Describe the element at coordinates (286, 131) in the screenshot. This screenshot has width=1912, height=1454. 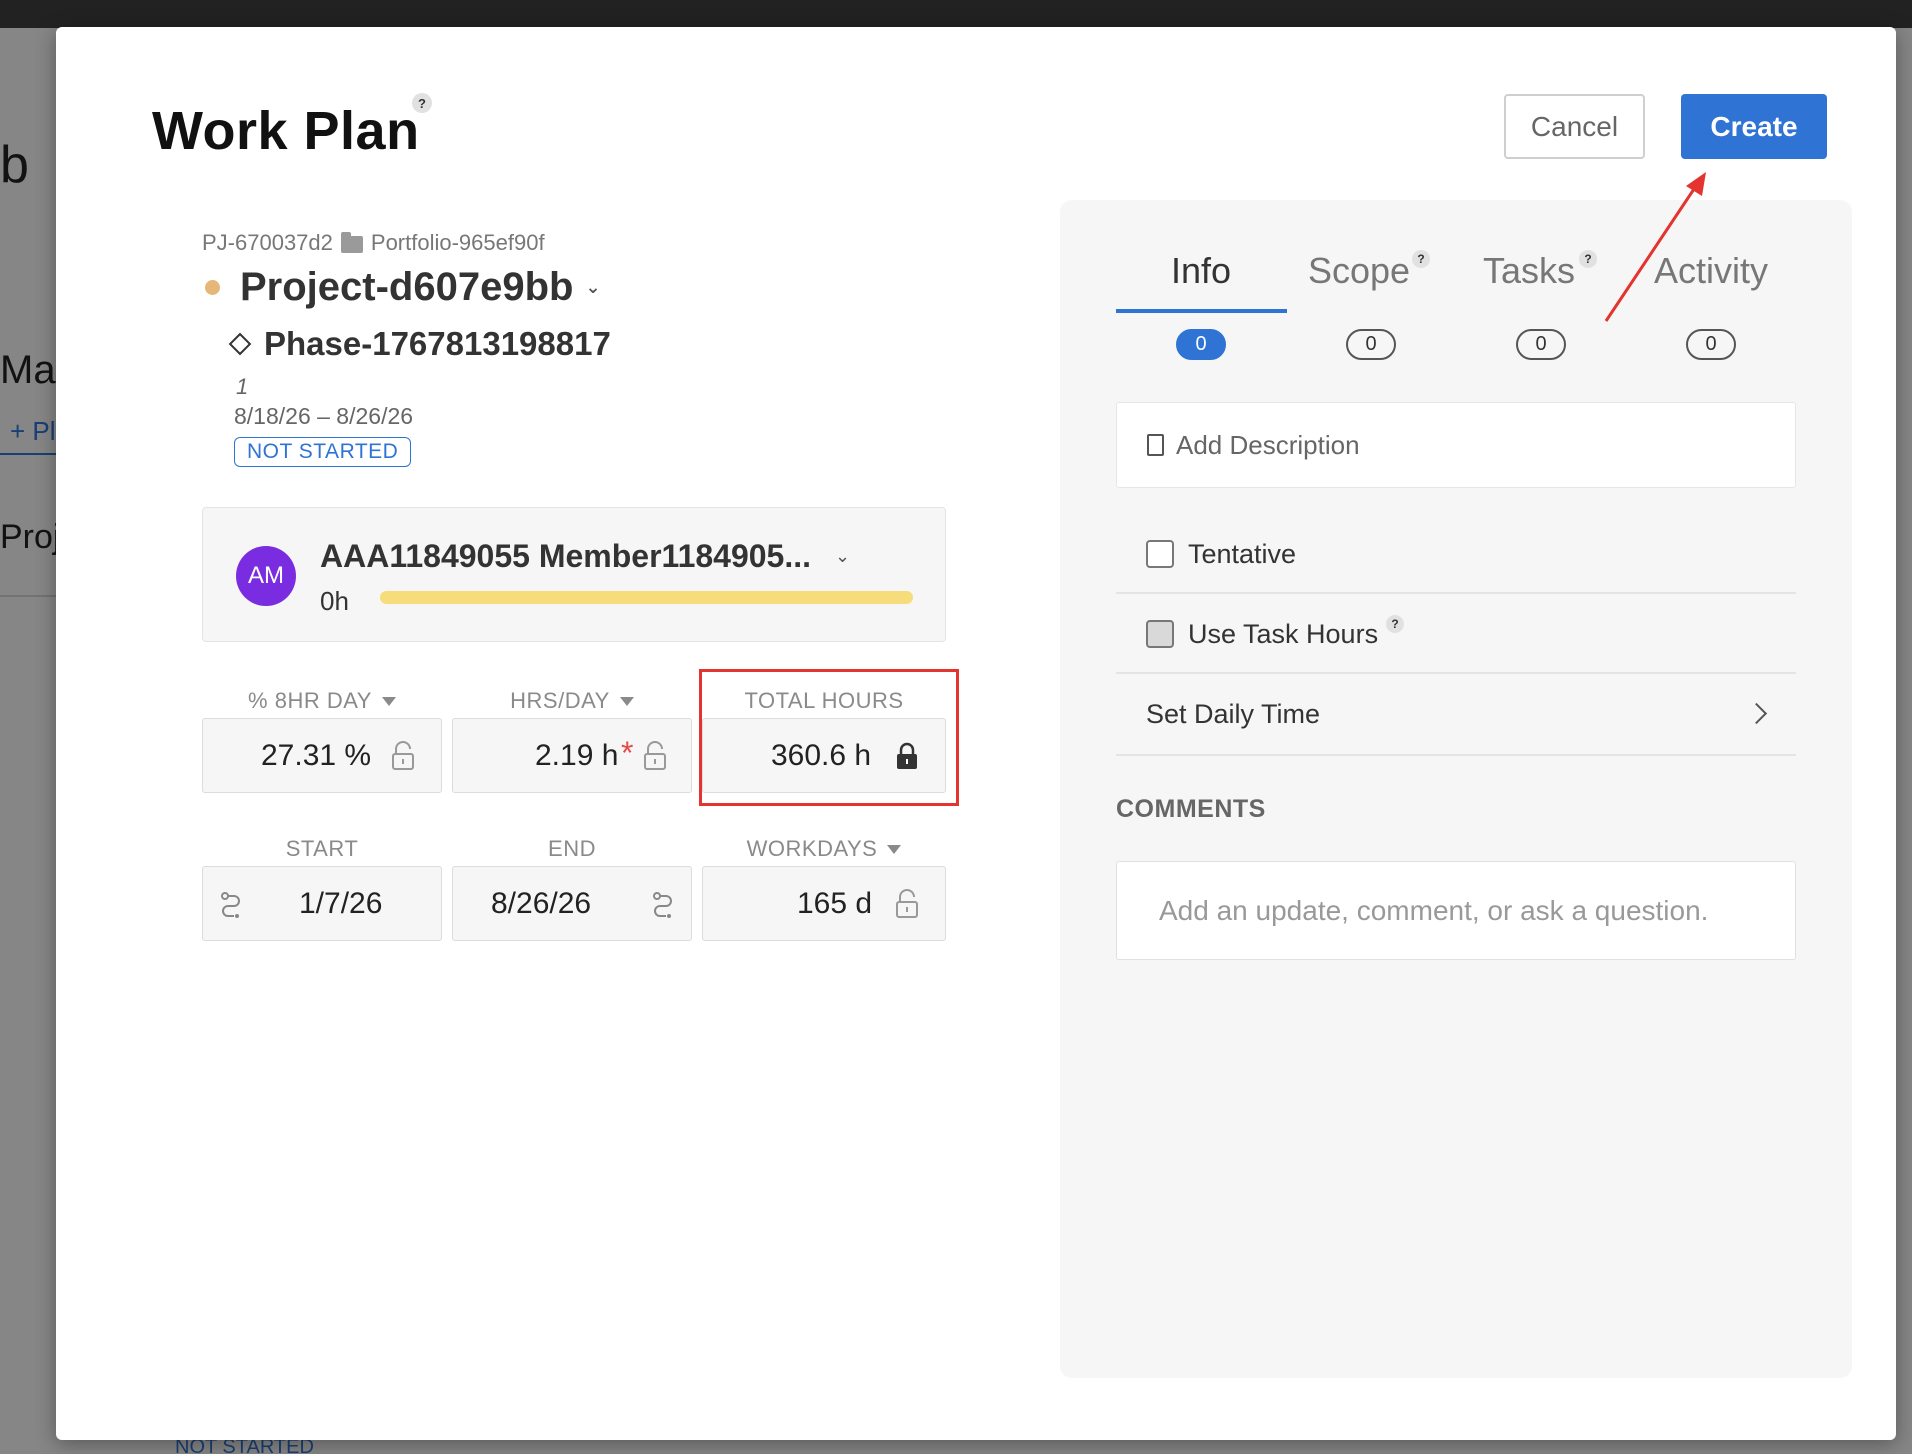
I see `page-title: Work Plan` at that location.